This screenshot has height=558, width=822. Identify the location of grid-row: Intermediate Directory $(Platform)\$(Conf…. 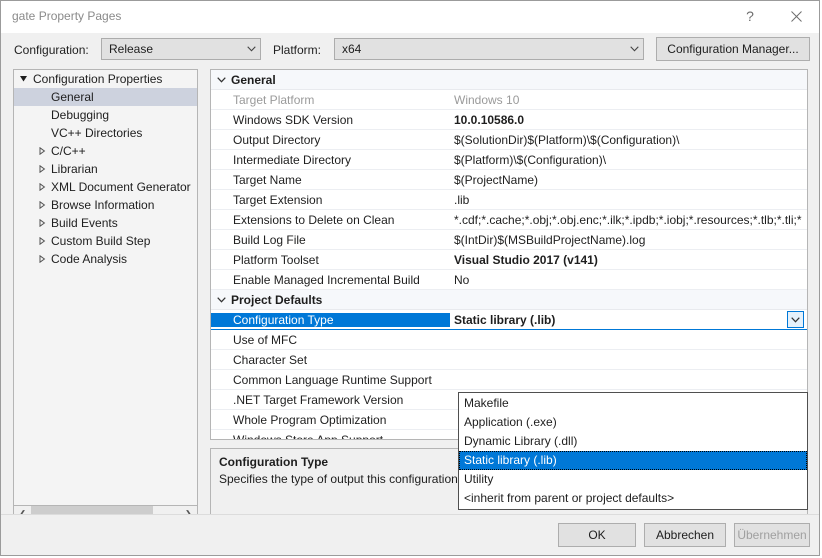
(509, 160).